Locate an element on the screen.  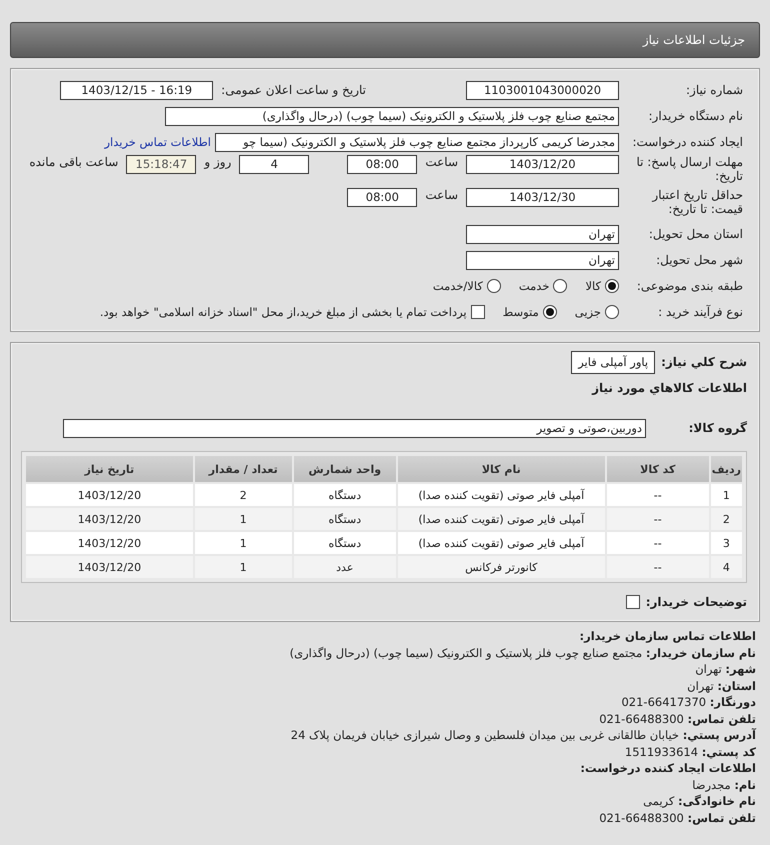
field-label: تاریخ و ساعت اعلان عمومی: is located at coordinates (293, 90).